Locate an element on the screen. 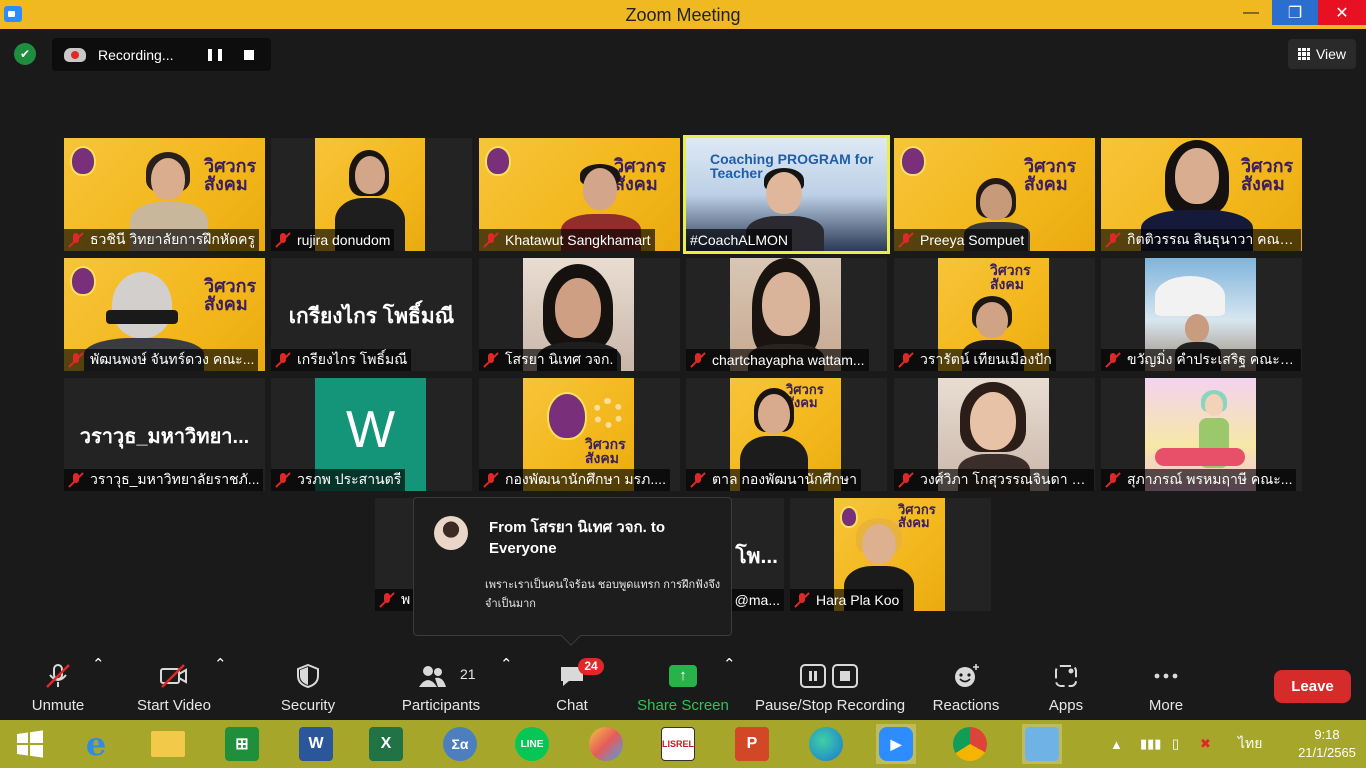 The image size is (1366, 768). battery-icon: ▯ is located at coordinates (1175, 744).